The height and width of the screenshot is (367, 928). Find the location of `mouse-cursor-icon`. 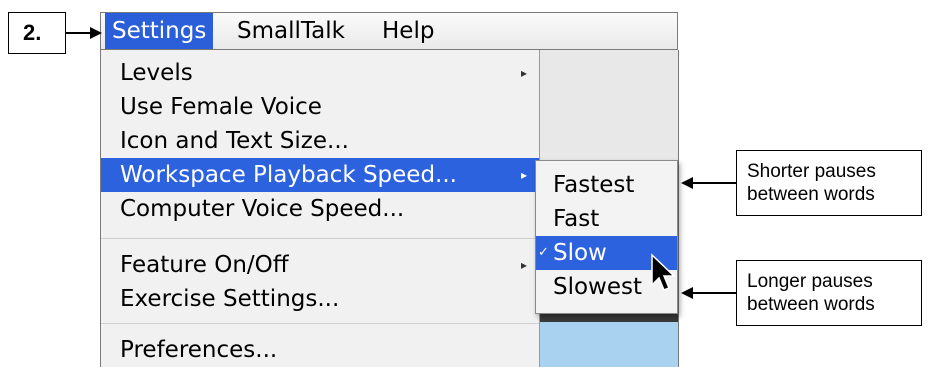

mouse-cursor-icon is located at coordinates (663, 272).